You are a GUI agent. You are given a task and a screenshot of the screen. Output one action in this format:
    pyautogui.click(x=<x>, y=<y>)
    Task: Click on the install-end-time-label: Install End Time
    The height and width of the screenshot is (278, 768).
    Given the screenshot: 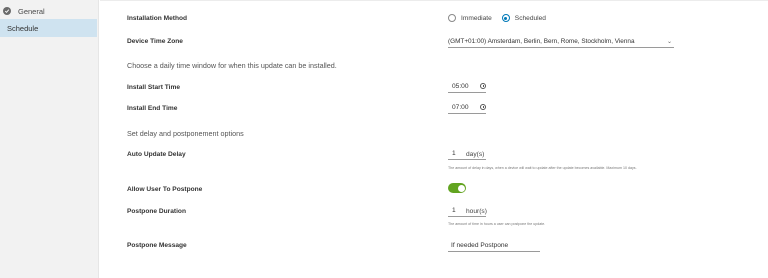 What is the action you would take?
    pyautogui.click(x=152, y=108)
    